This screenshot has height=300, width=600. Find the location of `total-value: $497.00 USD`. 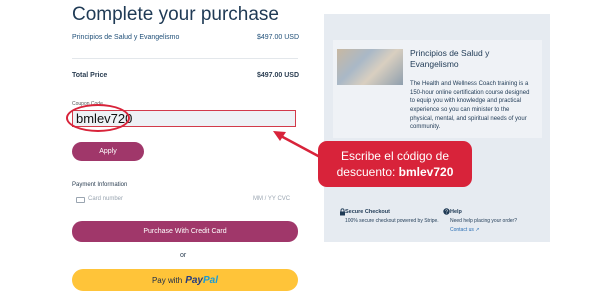

total-value: $497.00 USD is located at coordinates (278, 75).